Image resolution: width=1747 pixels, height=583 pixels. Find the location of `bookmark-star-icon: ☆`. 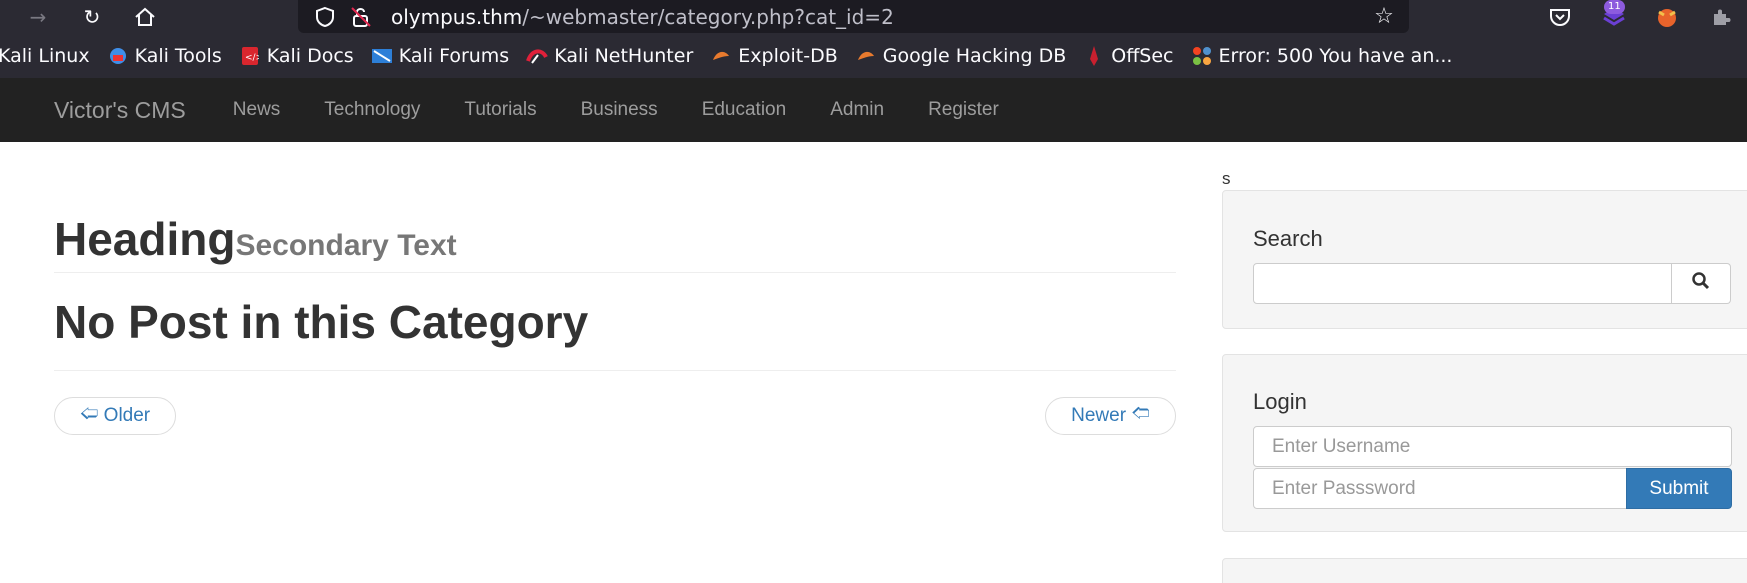

bookmark-star-icon: ☆ is located at coordinates (1384, 16).